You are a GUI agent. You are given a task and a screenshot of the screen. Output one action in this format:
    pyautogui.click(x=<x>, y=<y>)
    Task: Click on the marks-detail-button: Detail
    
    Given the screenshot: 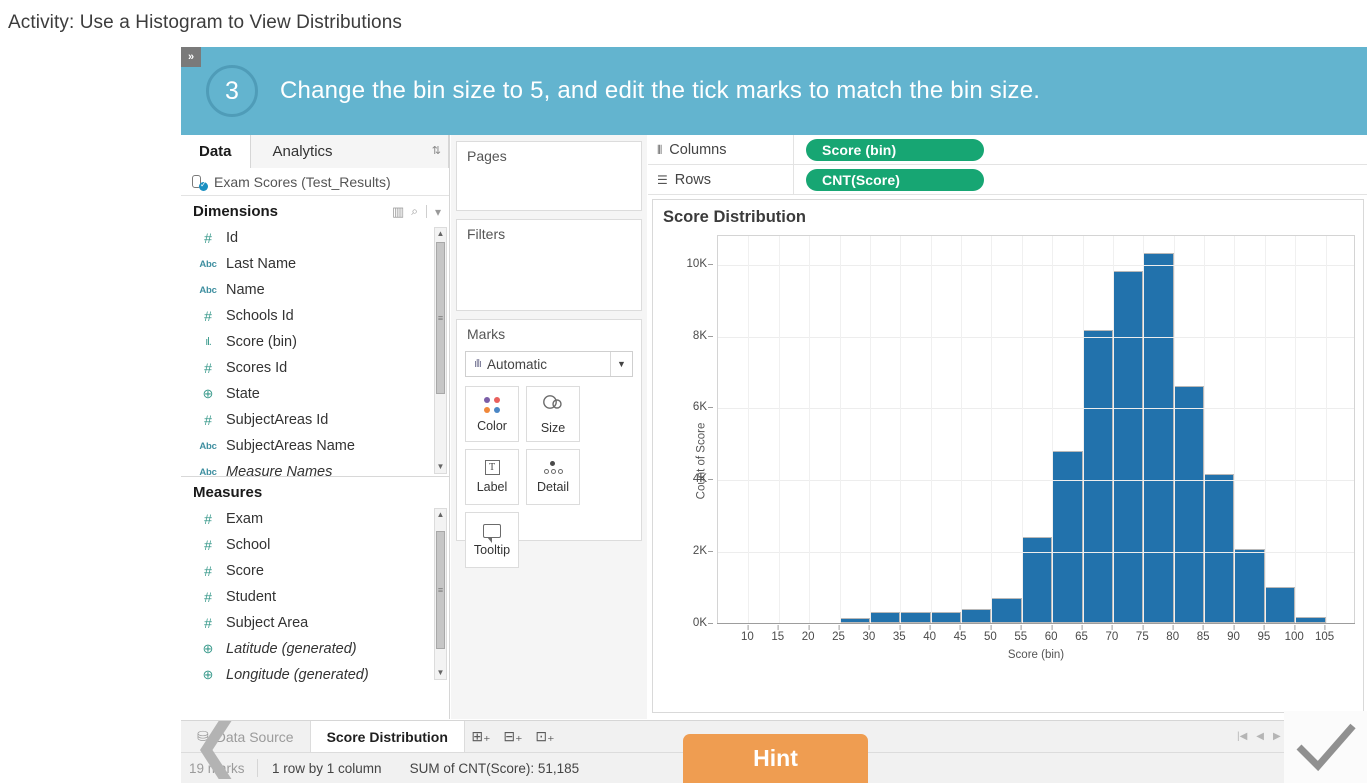 What is the action you would take?
    pyautogui.click(x=553, y=477)
    